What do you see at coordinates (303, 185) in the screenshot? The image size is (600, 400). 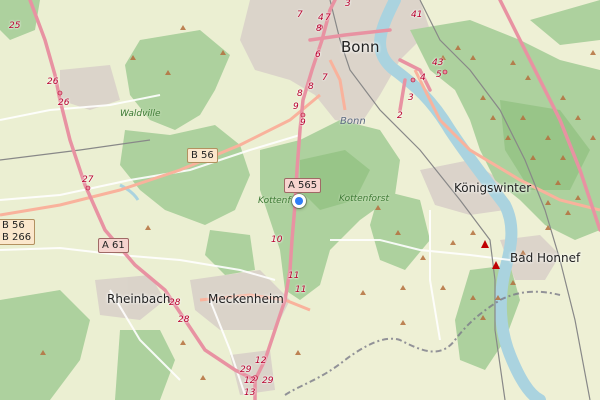 I see `road-shield-a565: A 565` at bounding box center [303, 185].